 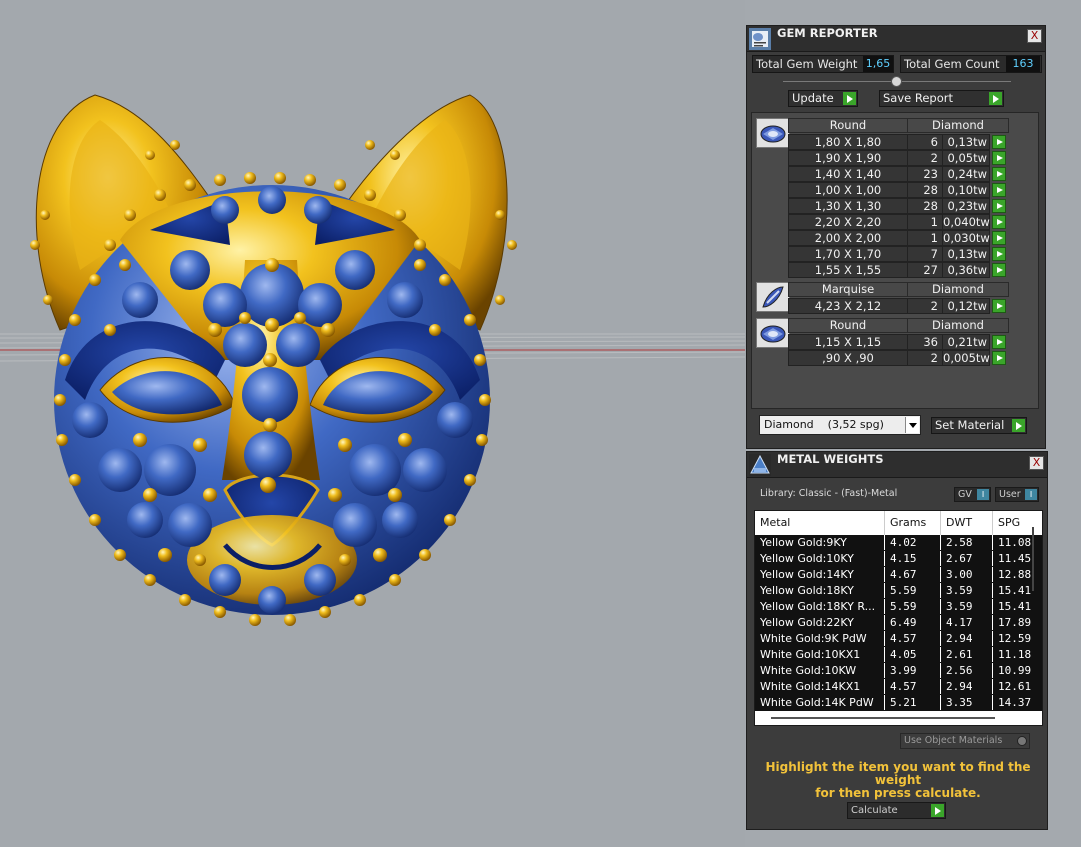 What do you see at coordinates (896, 81) in the screenshot?
I see `slider-handle` at bounding box center [896, 81].